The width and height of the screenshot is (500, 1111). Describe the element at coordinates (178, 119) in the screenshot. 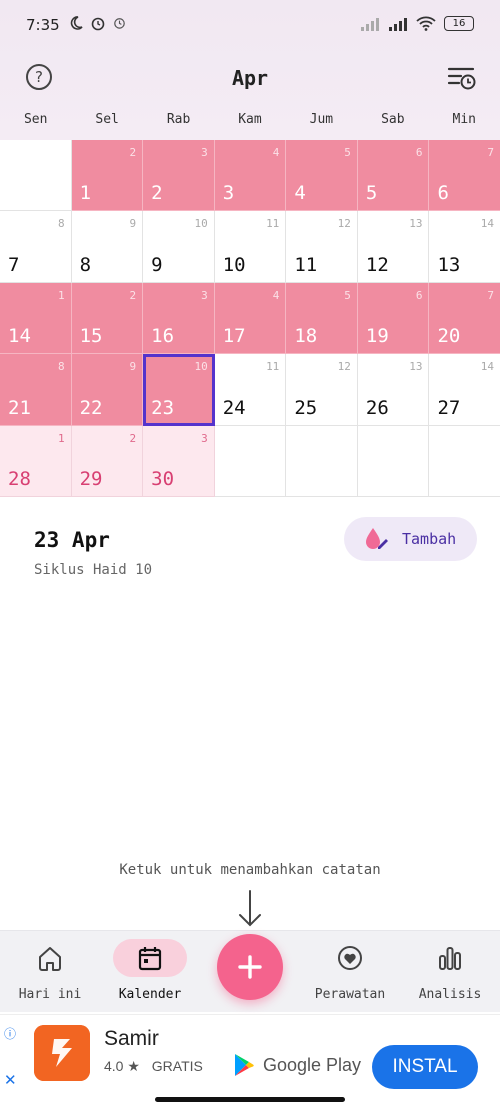

I see `weekday-label: Rab` at that location.